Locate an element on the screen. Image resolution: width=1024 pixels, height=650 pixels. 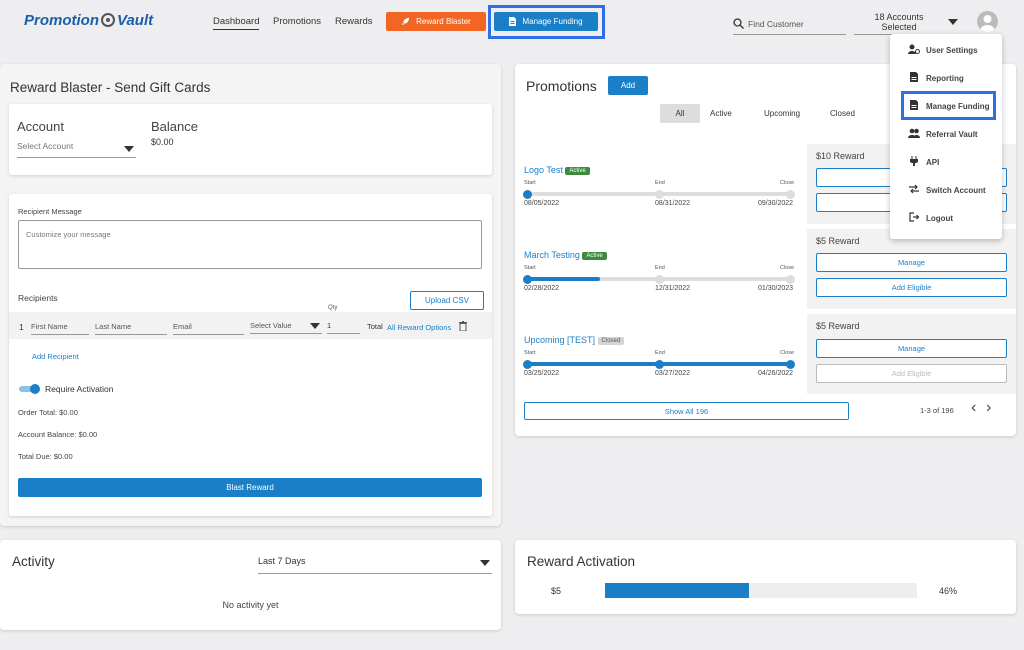
activation-label: $5 is located at coordinates (556, 591).